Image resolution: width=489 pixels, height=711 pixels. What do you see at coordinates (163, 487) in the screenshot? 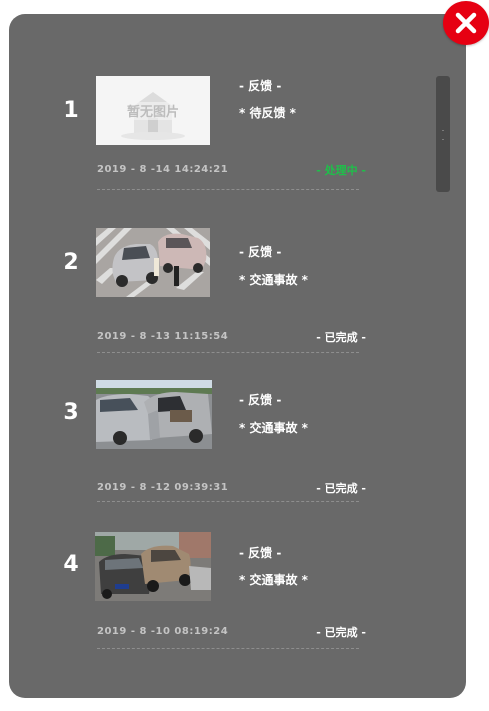
I see `item-timestamp: 2019 - 8 -12 09:39:31` at bounding box center [163, 487].